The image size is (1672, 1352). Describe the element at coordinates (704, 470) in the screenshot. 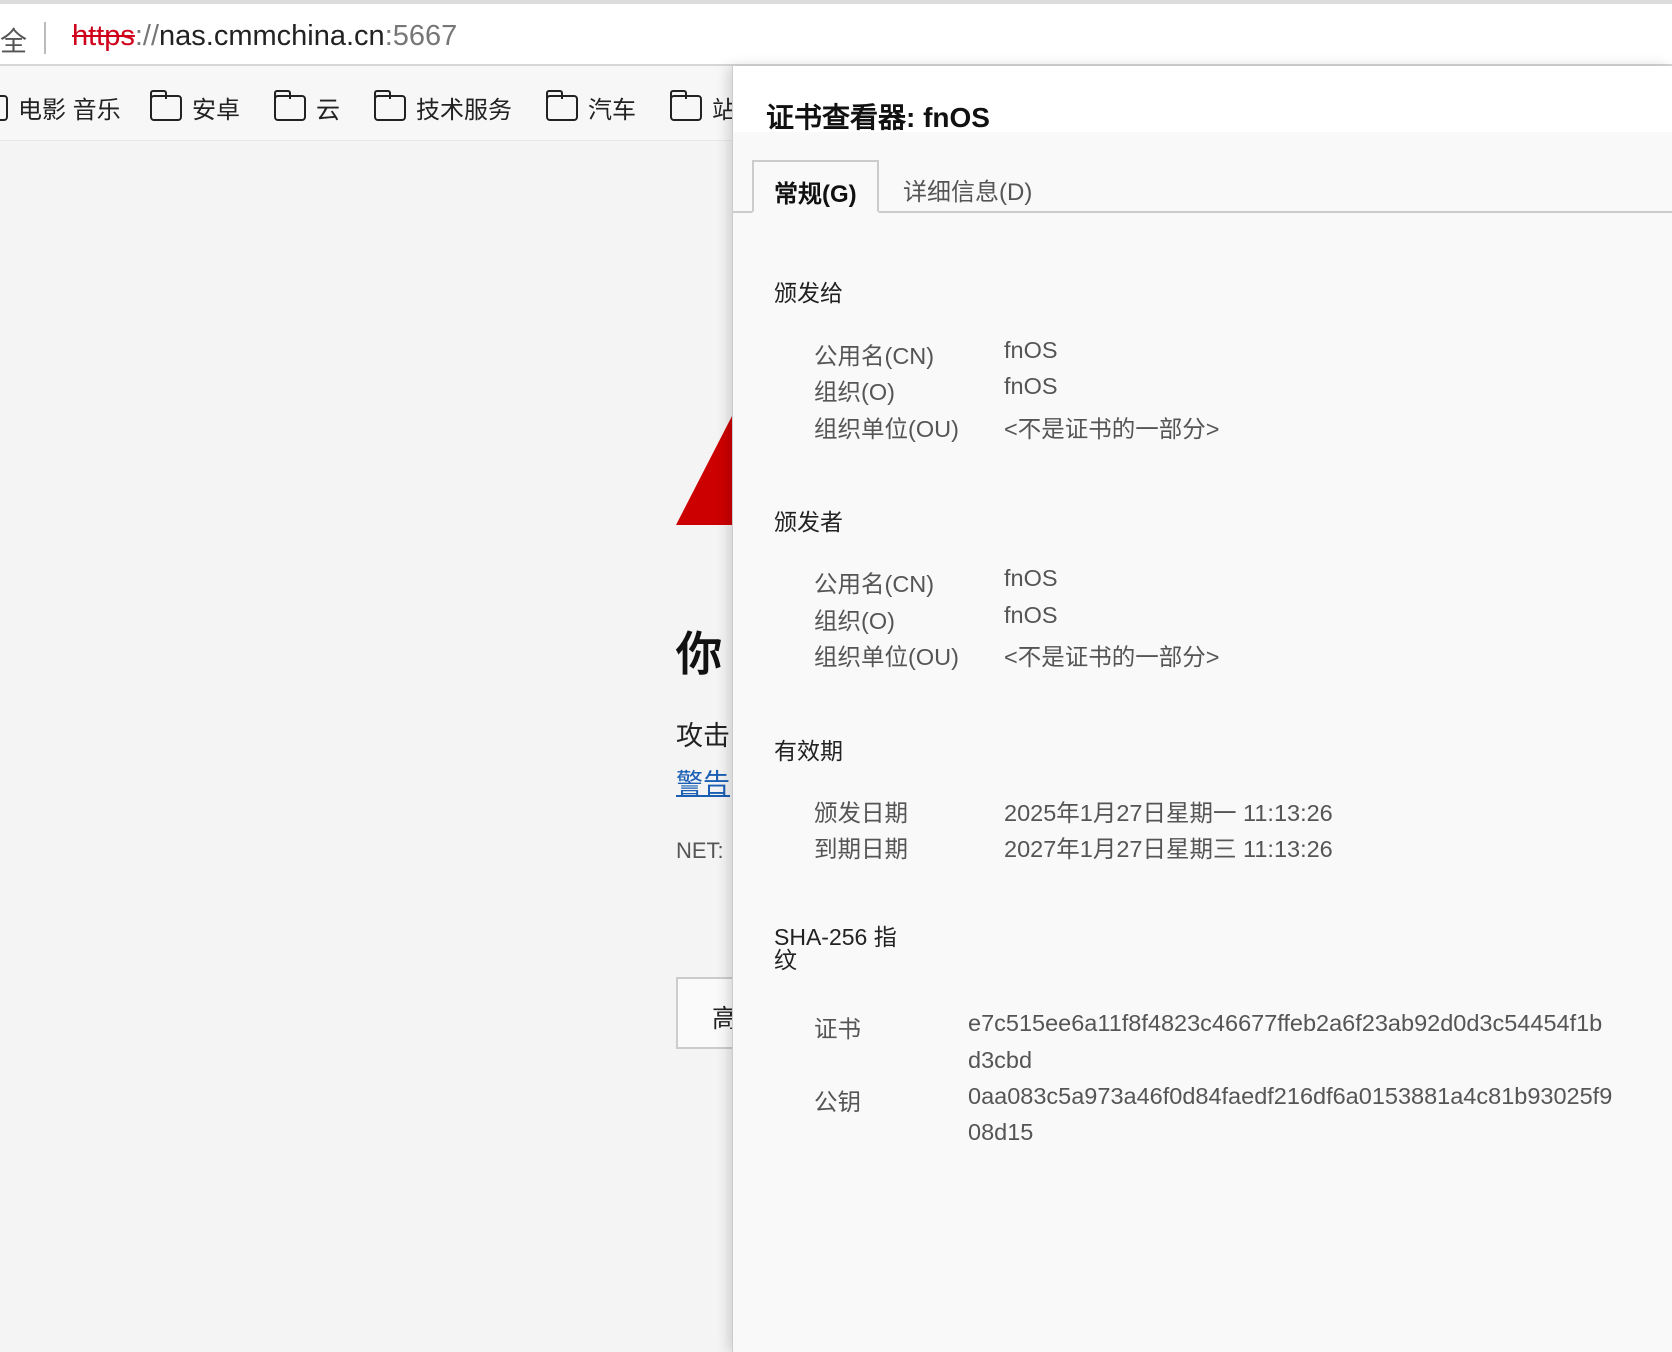

I see `warning-triangle-icon` at that location.